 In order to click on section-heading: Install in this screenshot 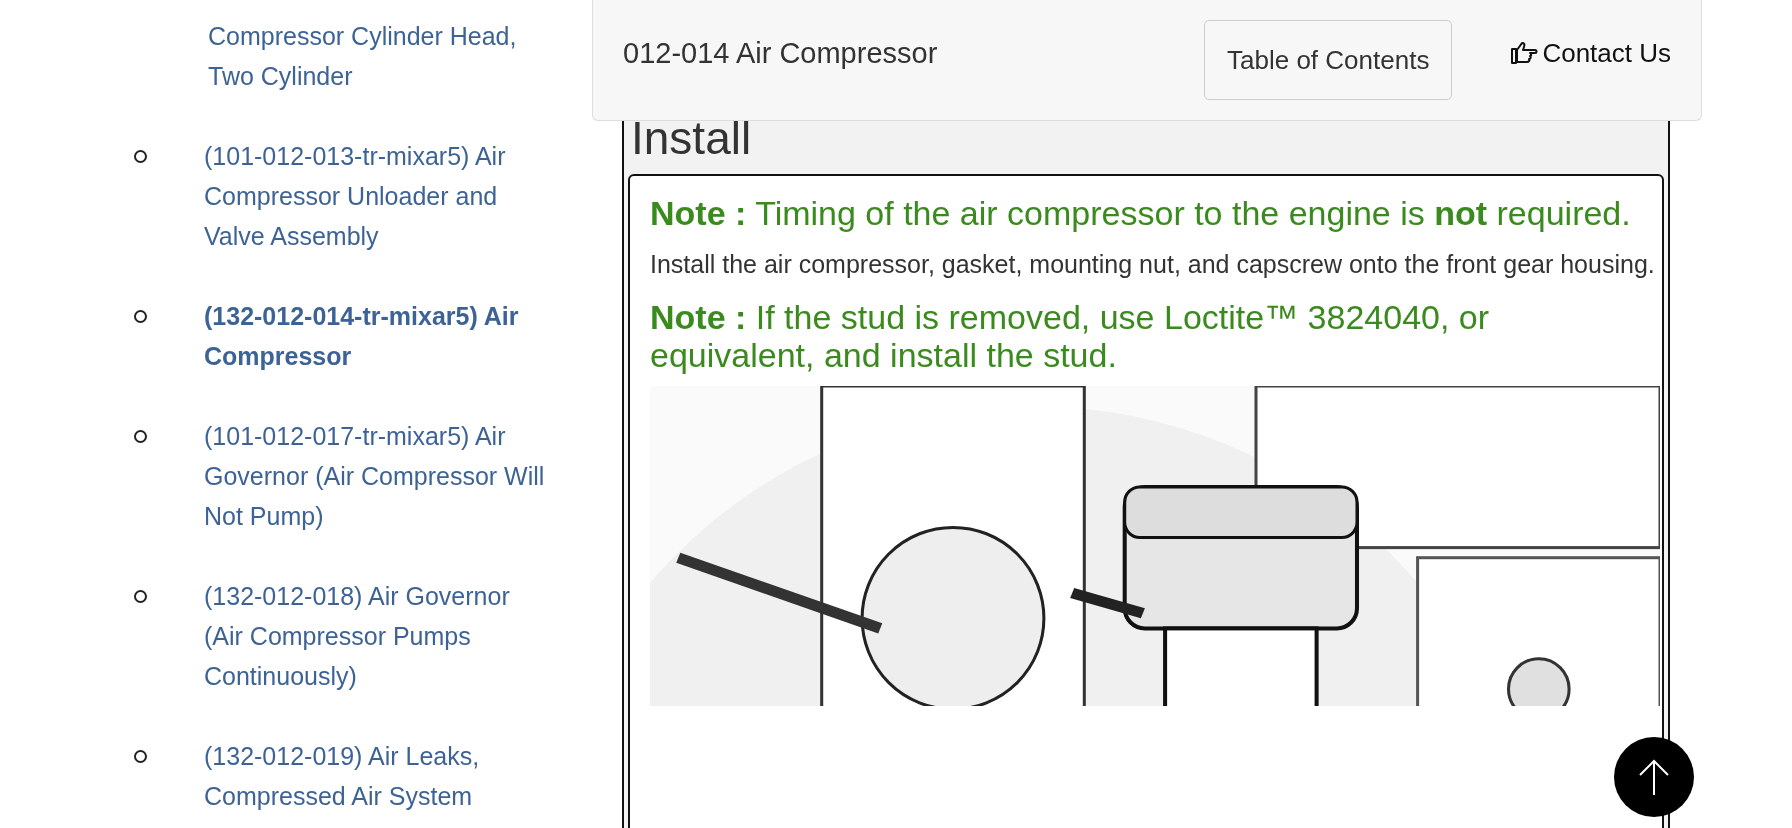, I will do `click(692, 138)`.